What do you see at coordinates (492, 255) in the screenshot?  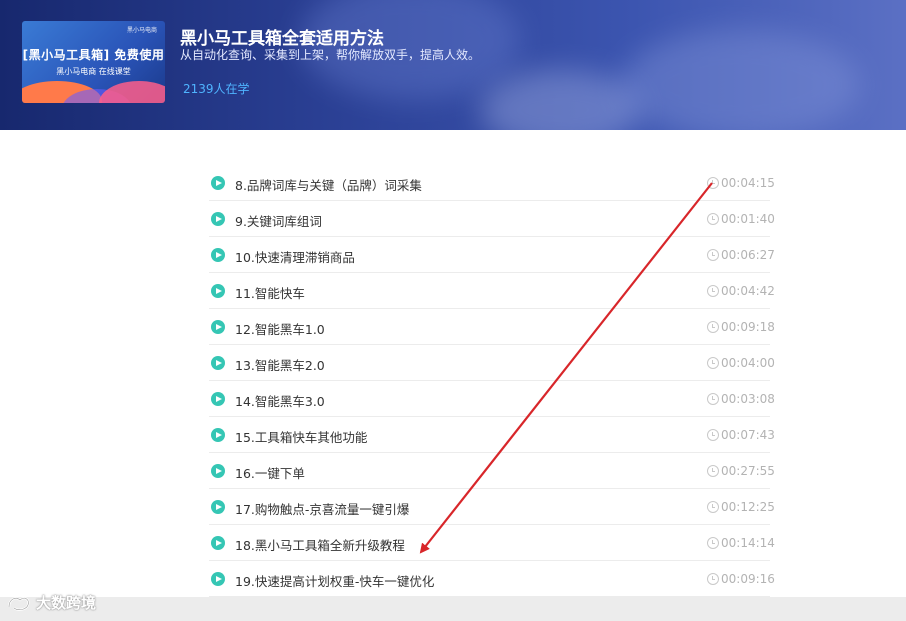 I see `lesson-row: 10.快速清理滞销商品 00:06:27` at bounding box center [492, 255].